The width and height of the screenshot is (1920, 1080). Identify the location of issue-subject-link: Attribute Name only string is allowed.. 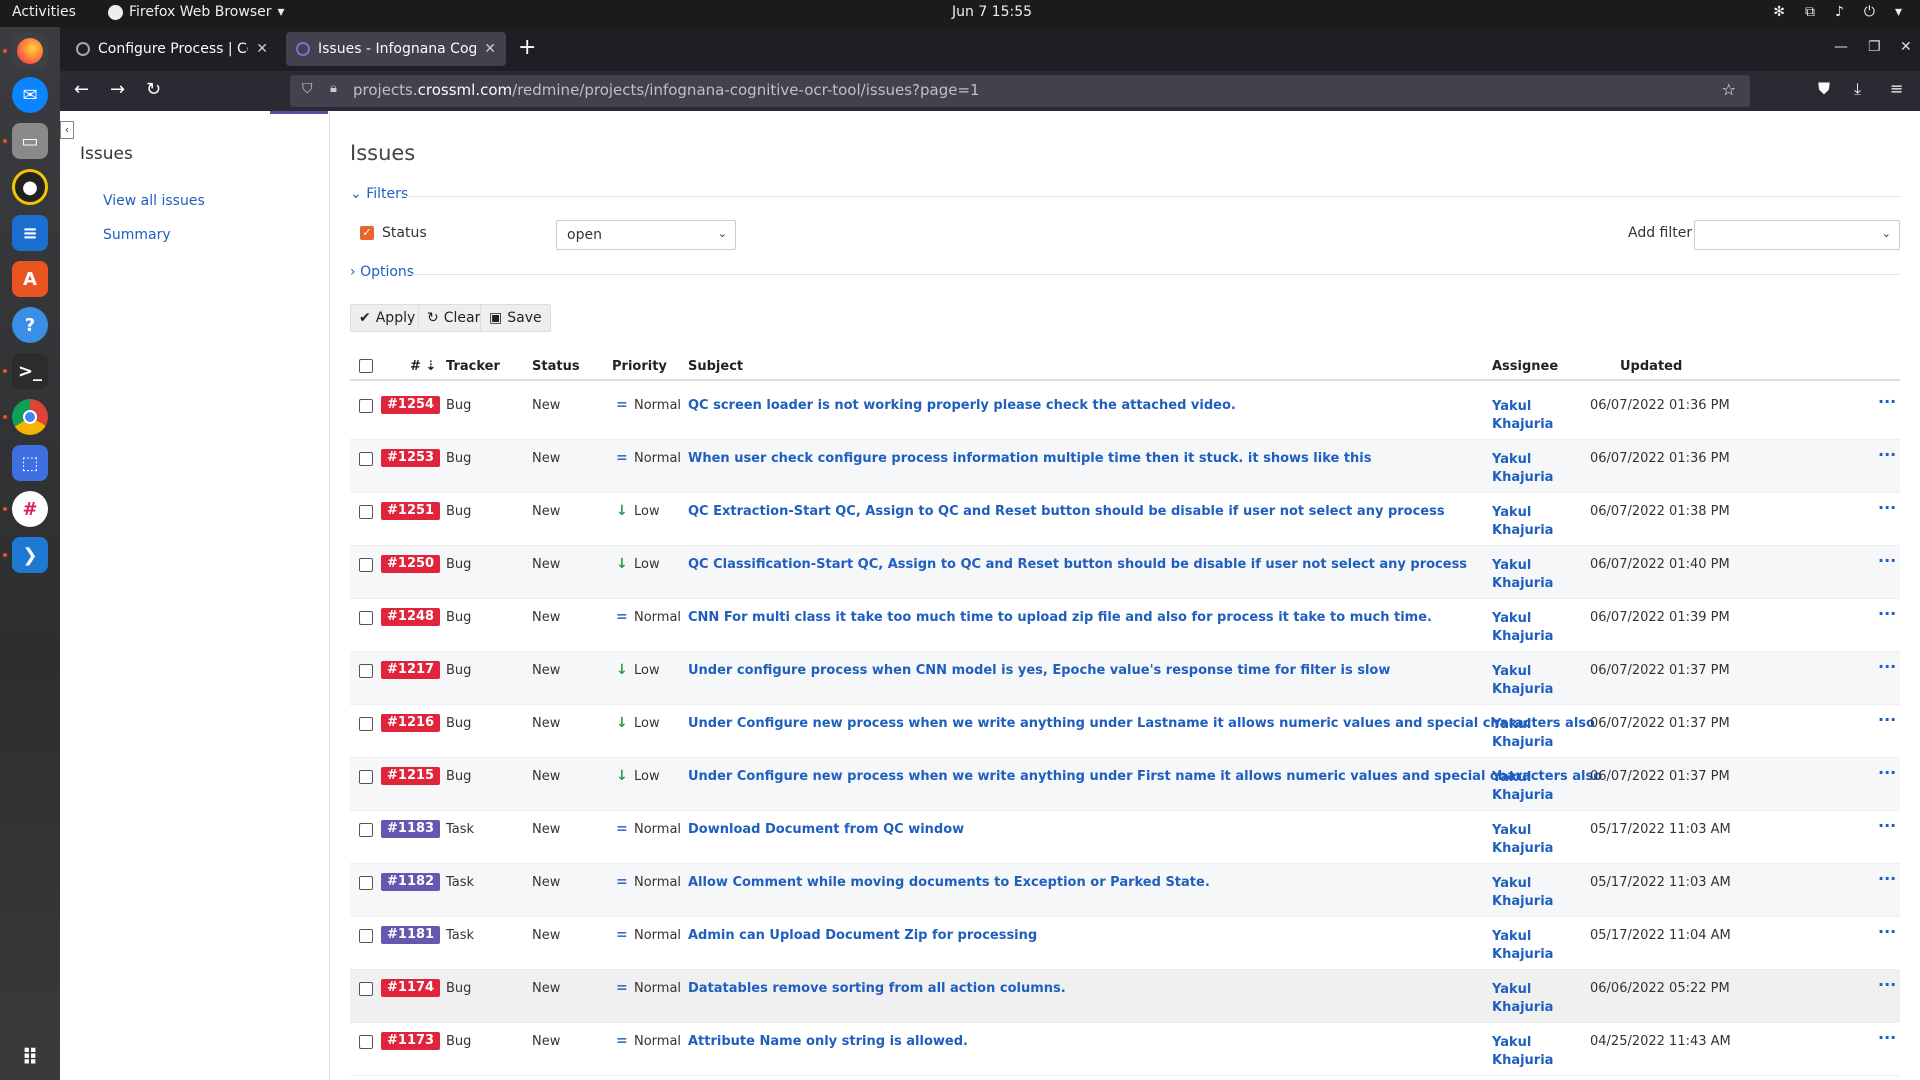
(828, 1041).